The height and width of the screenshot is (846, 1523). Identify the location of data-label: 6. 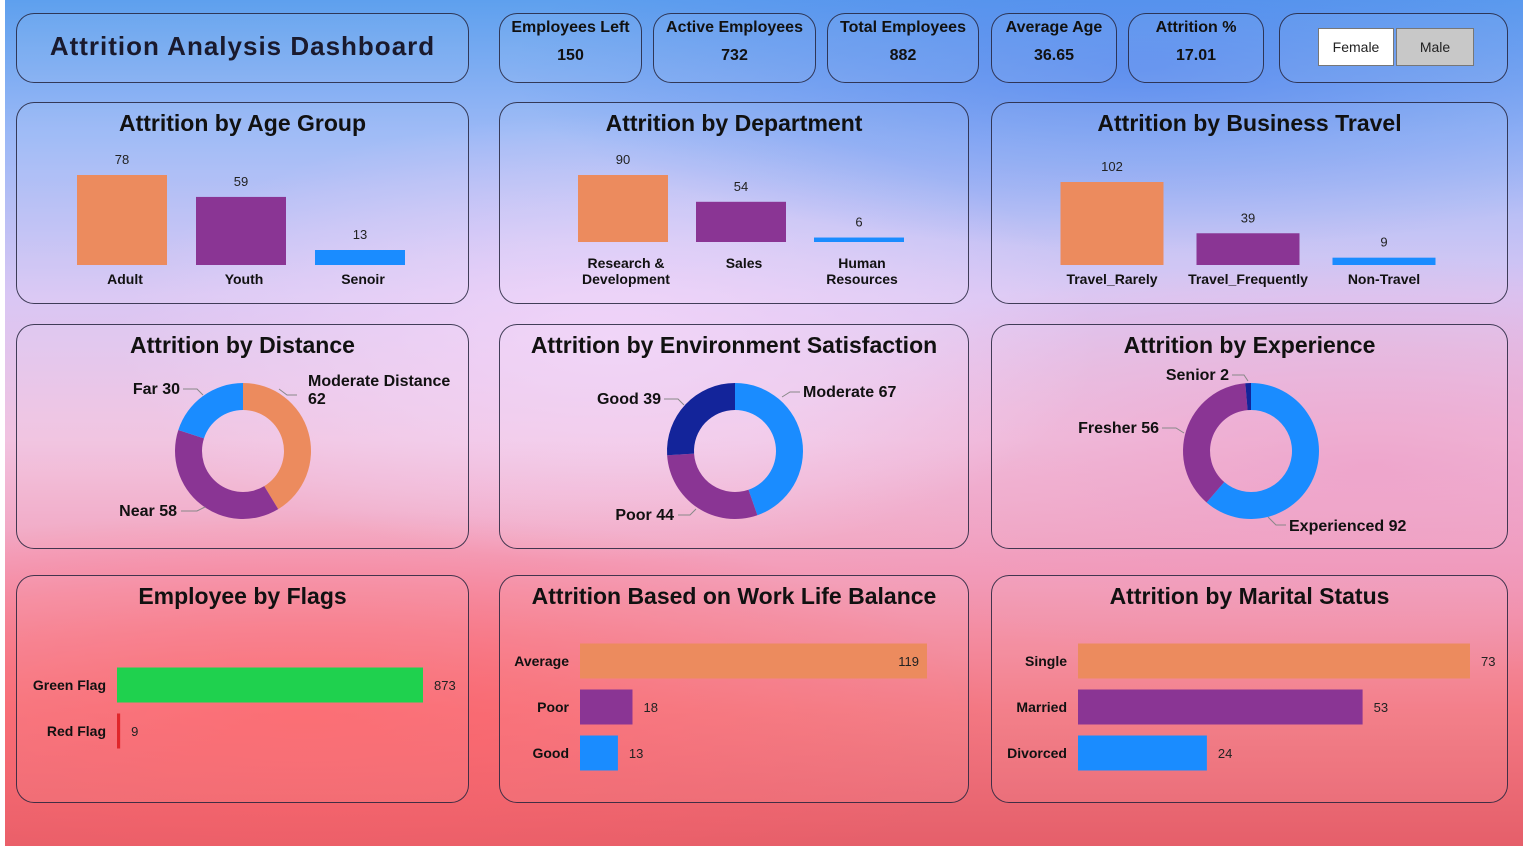
(858, 222).